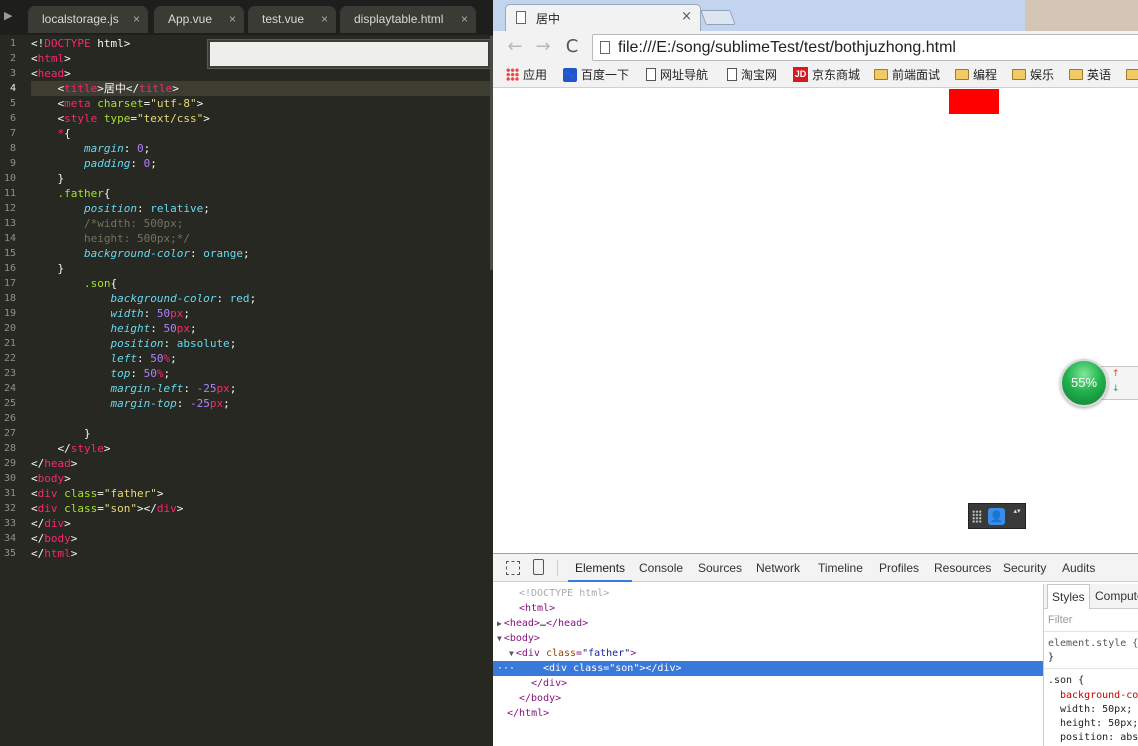 The height and width of the screenshot is (746, 1138). What do you see at coordinates (778, 568) in the screenshot?
I see `devtools-tab-network: Network` at bounding box center [778, 568].